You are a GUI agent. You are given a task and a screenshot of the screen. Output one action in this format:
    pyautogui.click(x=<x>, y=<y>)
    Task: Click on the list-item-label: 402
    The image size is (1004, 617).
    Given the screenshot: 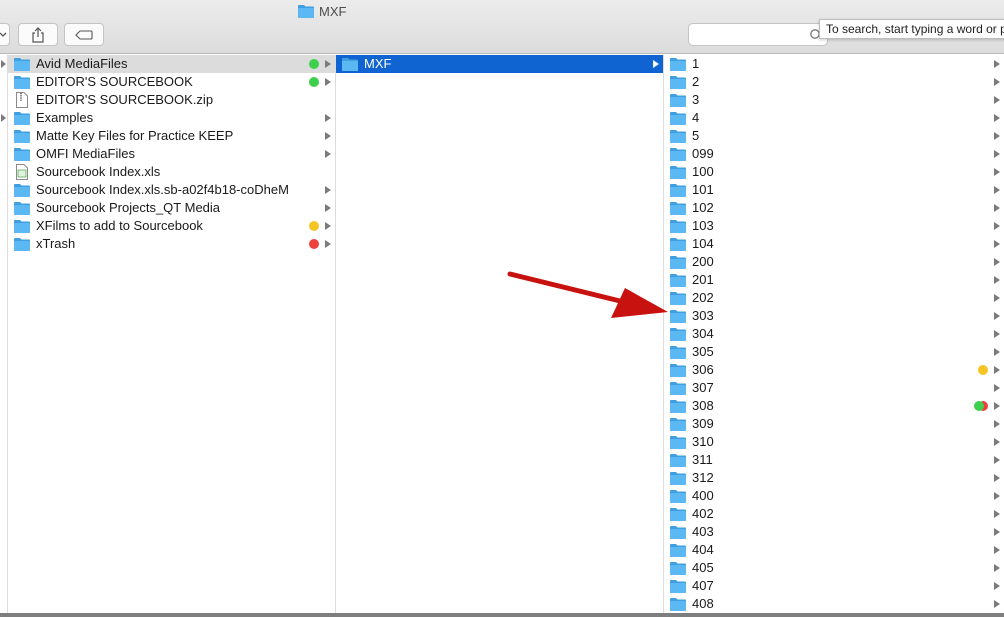 What is the action you would take?
    pyautogui.click(x=703, y=513)
    